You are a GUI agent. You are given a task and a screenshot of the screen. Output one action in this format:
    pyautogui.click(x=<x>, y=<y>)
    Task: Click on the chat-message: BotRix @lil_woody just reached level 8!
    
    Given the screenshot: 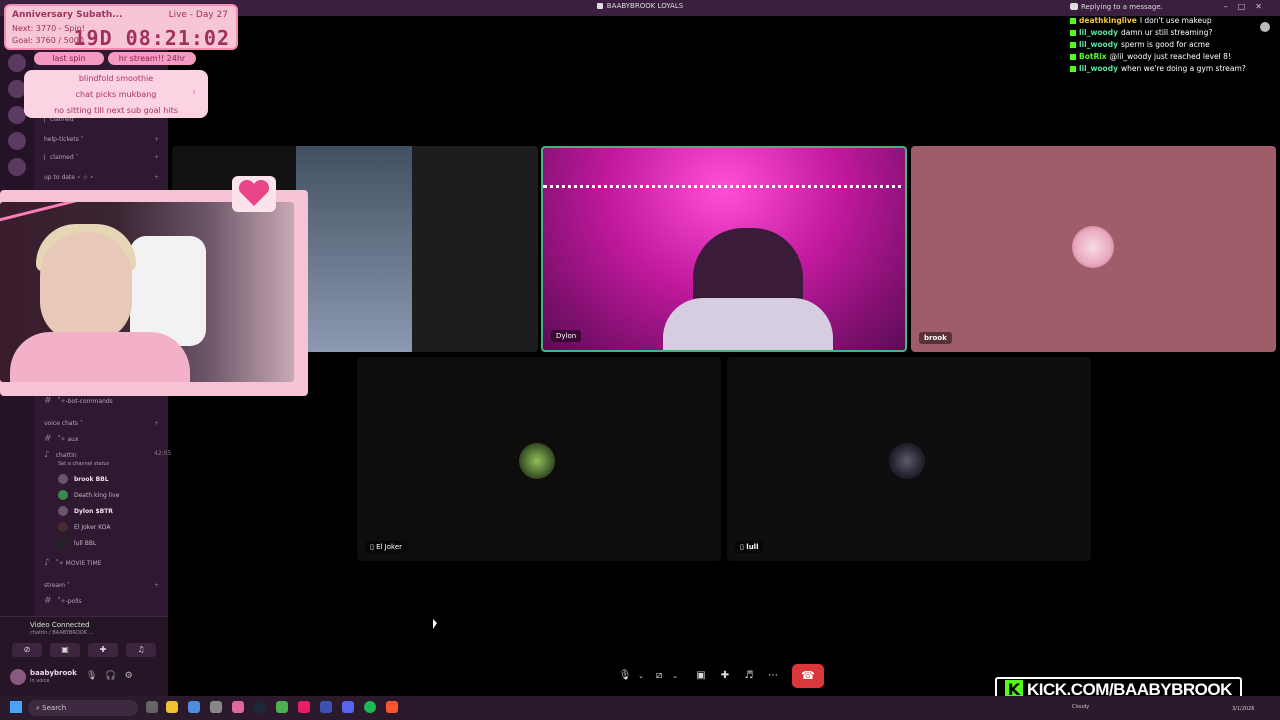 What is the action you would take?
    pyautogui.click(x=1170, y=58)
    